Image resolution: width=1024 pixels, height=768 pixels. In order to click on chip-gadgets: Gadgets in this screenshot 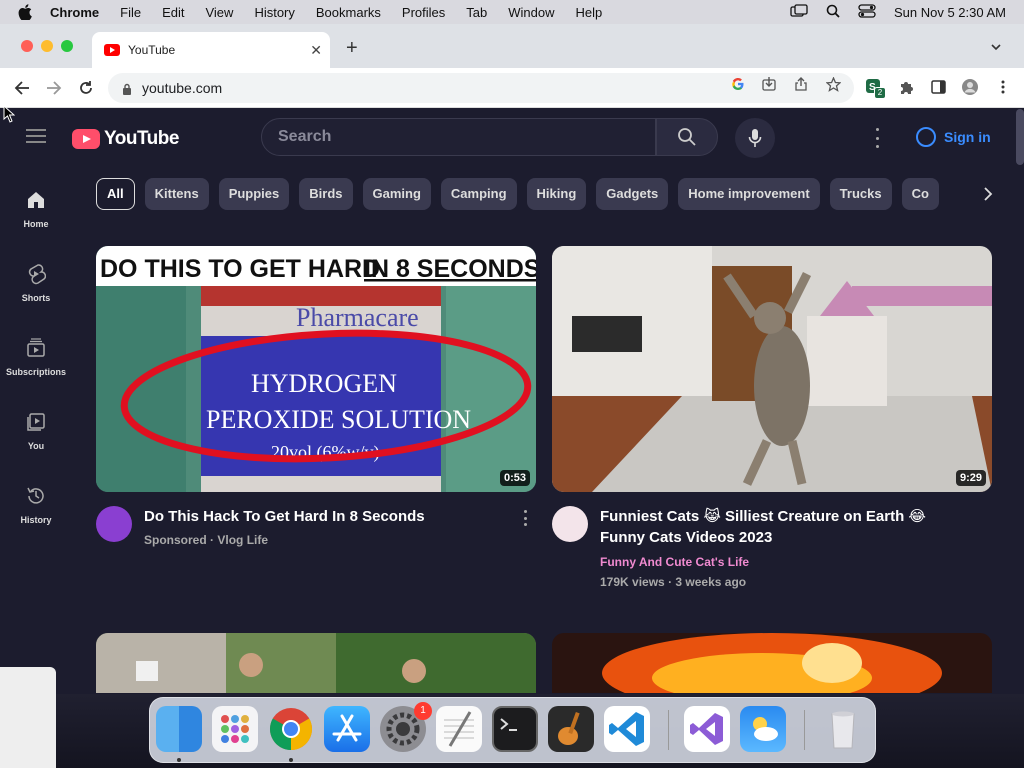, I will do `click(632, 194)`.